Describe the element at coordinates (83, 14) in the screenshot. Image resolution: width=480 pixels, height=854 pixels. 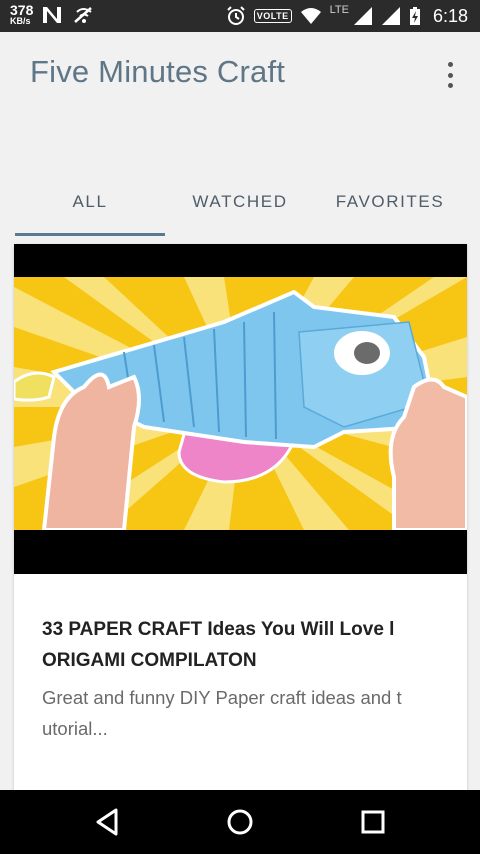
I see `signal-off-icon` at that location.